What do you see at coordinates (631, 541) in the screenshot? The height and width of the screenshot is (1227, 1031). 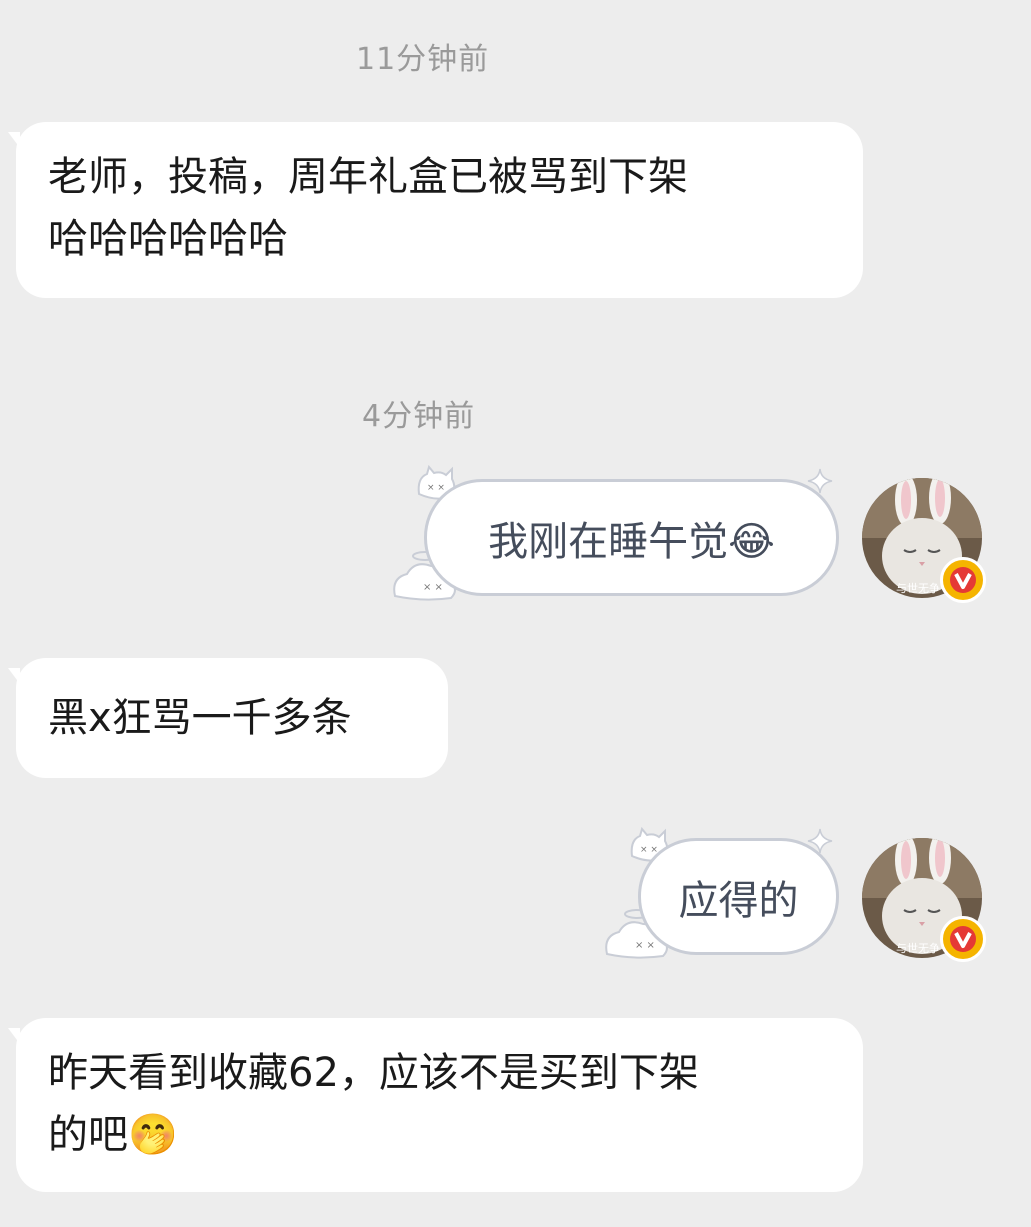 I see `message-text: 我刚在睡午觉😂` at bounding box center [631, 541].